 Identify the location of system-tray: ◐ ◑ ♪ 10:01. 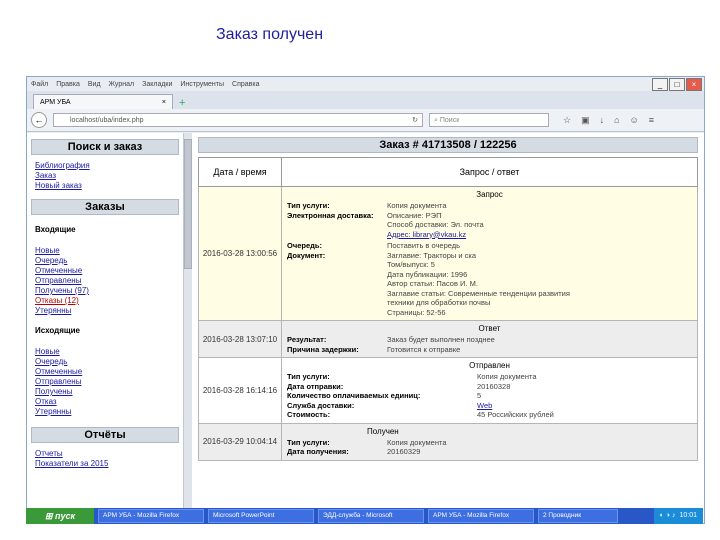
(678, 516).